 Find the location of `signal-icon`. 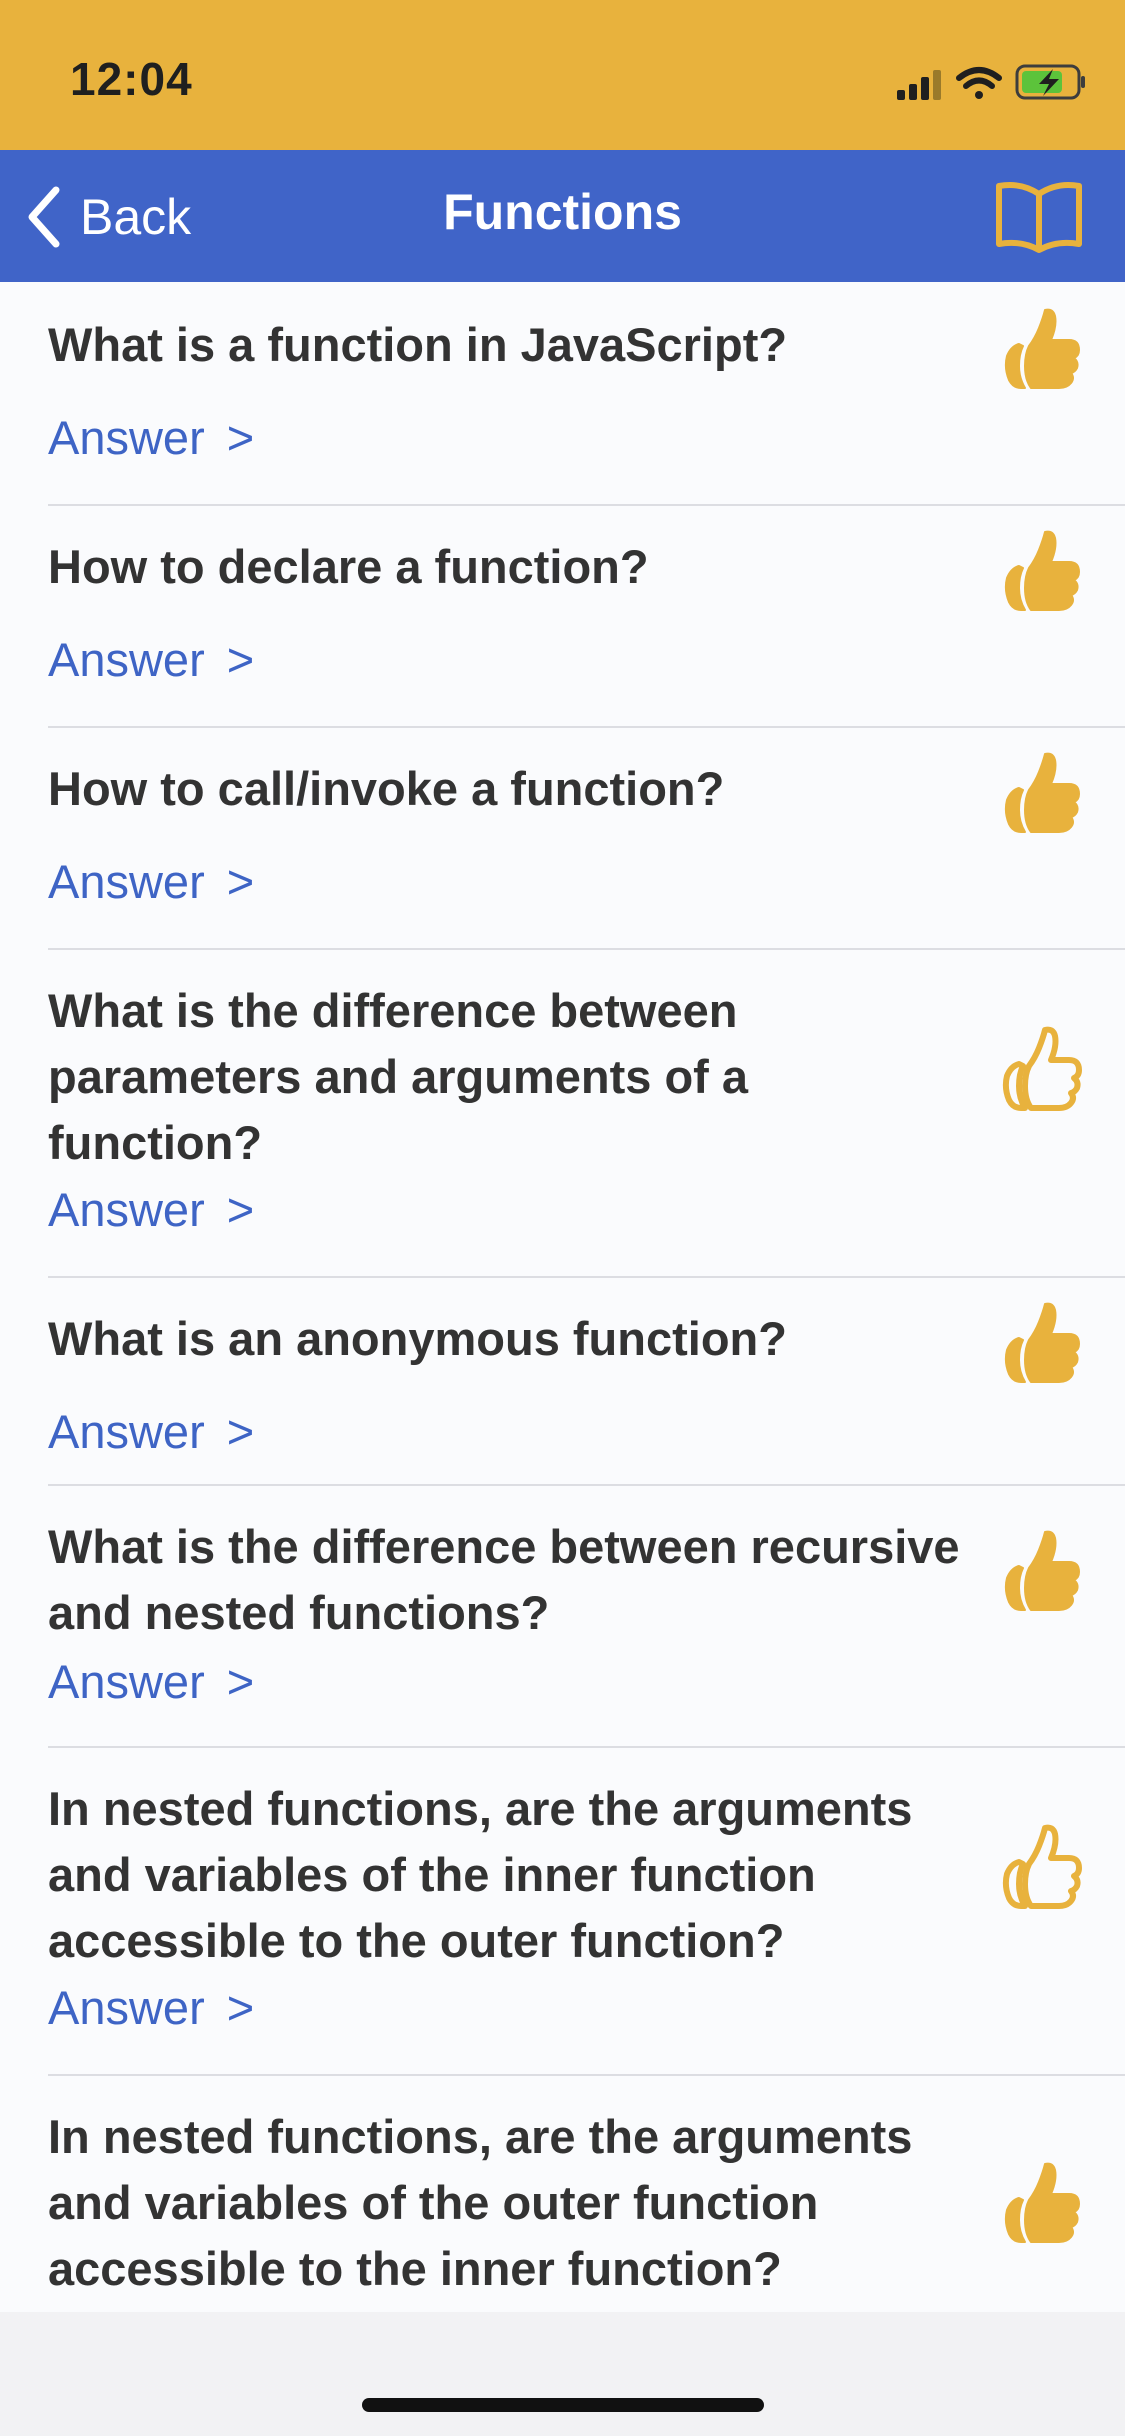

signal-icon is located at coordinates (919, 85).